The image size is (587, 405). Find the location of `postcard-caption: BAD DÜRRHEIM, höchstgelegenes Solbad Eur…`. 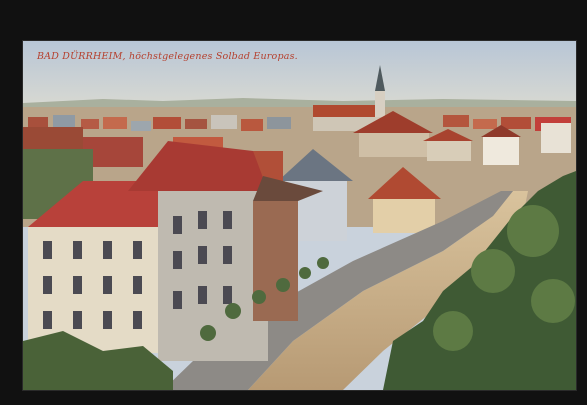

postcard-caption: BAD DÜRRHEIM, höchstgelegenes Solbad Eur… is located at coordinates (167, 56).